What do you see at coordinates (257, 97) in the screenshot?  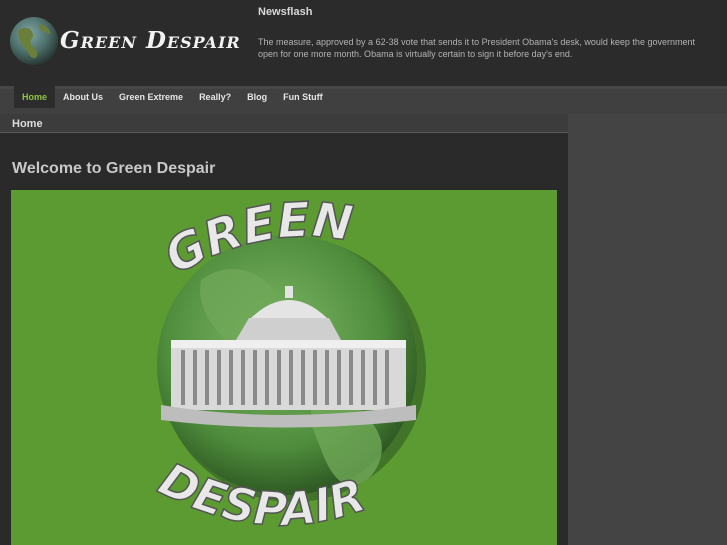 I see `nav-item-blog: Blog` at bounding box center [257, 97].